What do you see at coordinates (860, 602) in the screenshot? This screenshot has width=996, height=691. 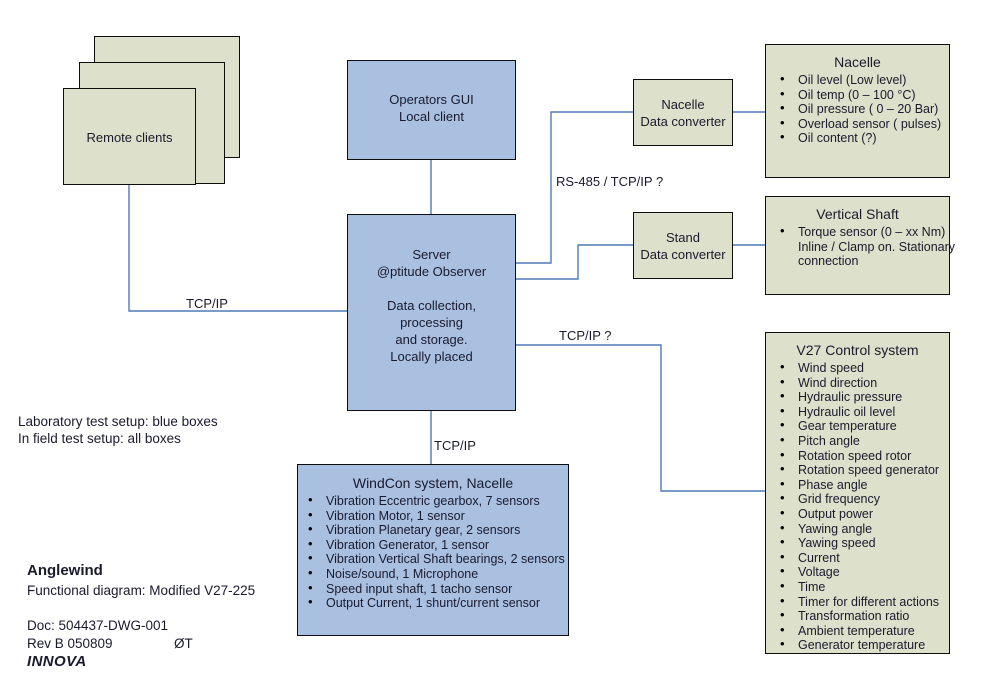 I see `list-item: Timer for different actions` at bounding box center [860, 602].